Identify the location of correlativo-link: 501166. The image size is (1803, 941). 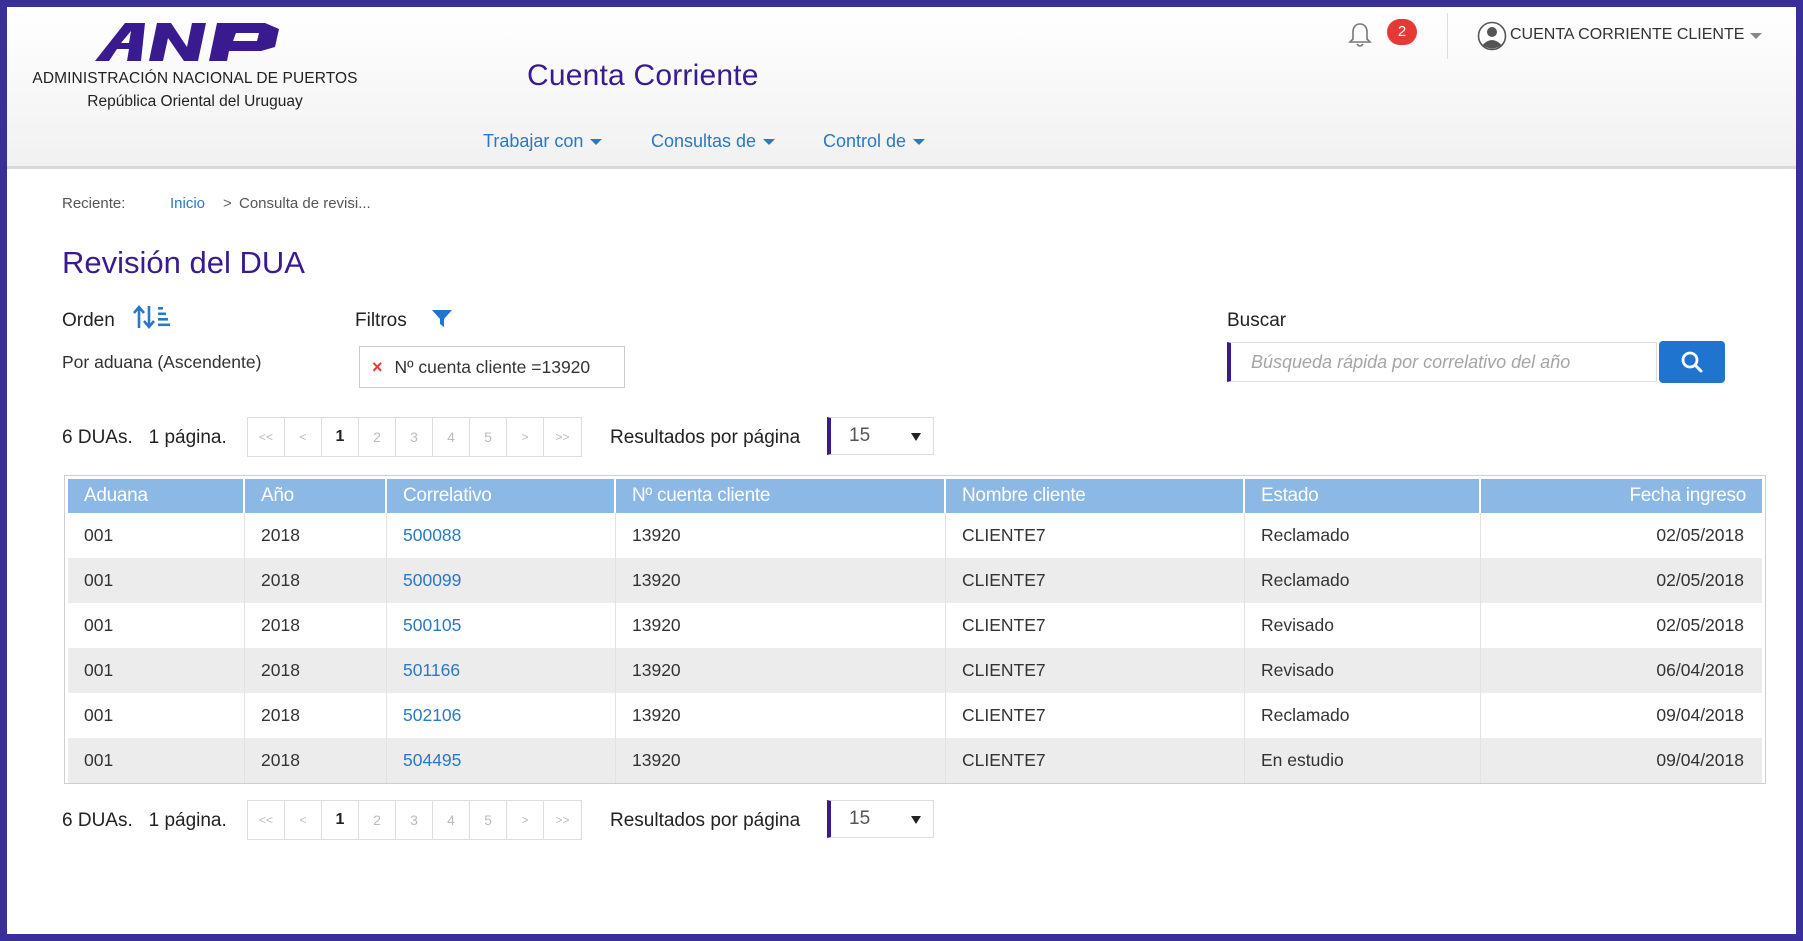
(431, 670).